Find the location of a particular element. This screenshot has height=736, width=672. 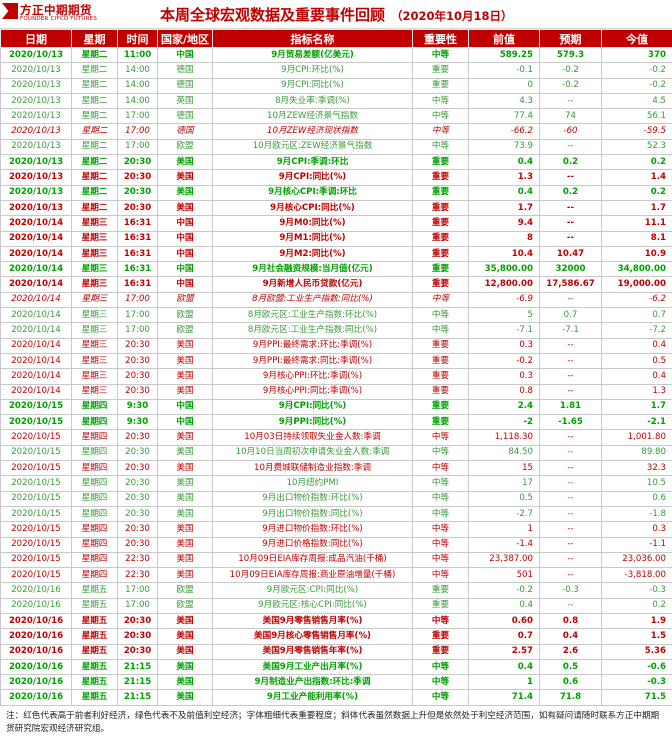

cell-previous: -66.2 is located at coordinates (504, 131).